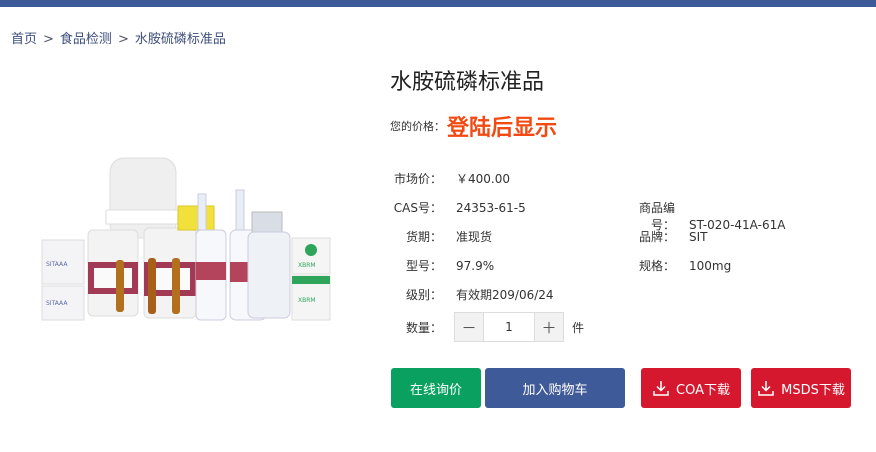  I want to click on product-title: 水胺硫磷标准品, so click(467, 82).